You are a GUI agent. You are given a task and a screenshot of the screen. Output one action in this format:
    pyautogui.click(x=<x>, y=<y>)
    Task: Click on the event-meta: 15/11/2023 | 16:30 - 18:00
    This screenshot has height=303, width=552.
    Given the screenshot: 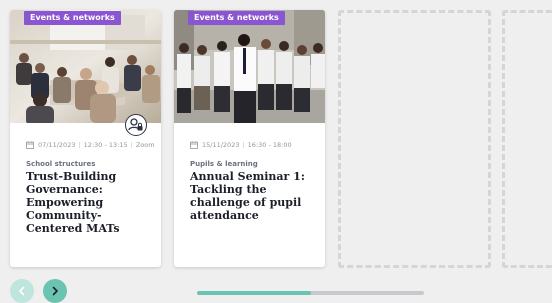 What is the action you would take?
    pyautogui.click(x=241, y=145)
    